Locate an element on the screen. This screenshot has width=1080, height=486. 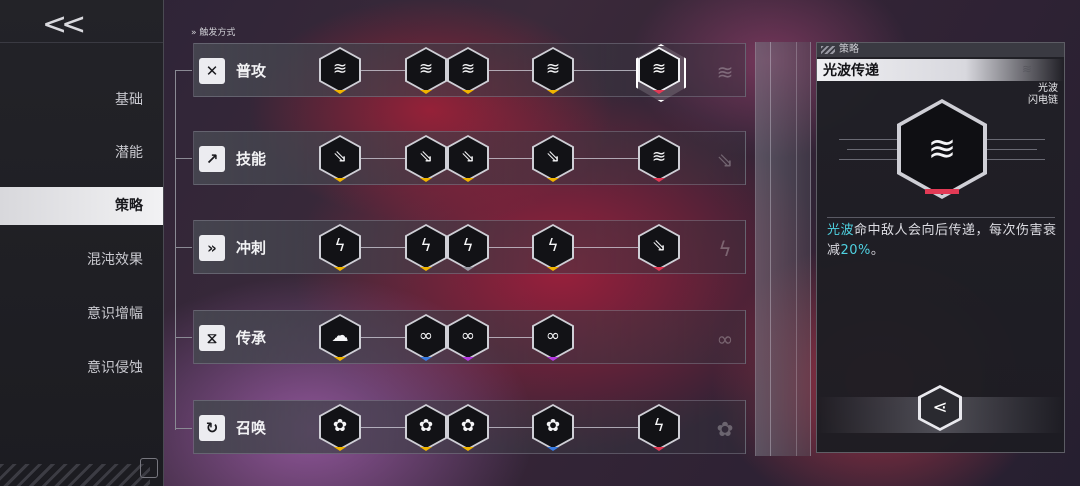
strategy-large-icon: ≋ is located at coordinates (942, 149).